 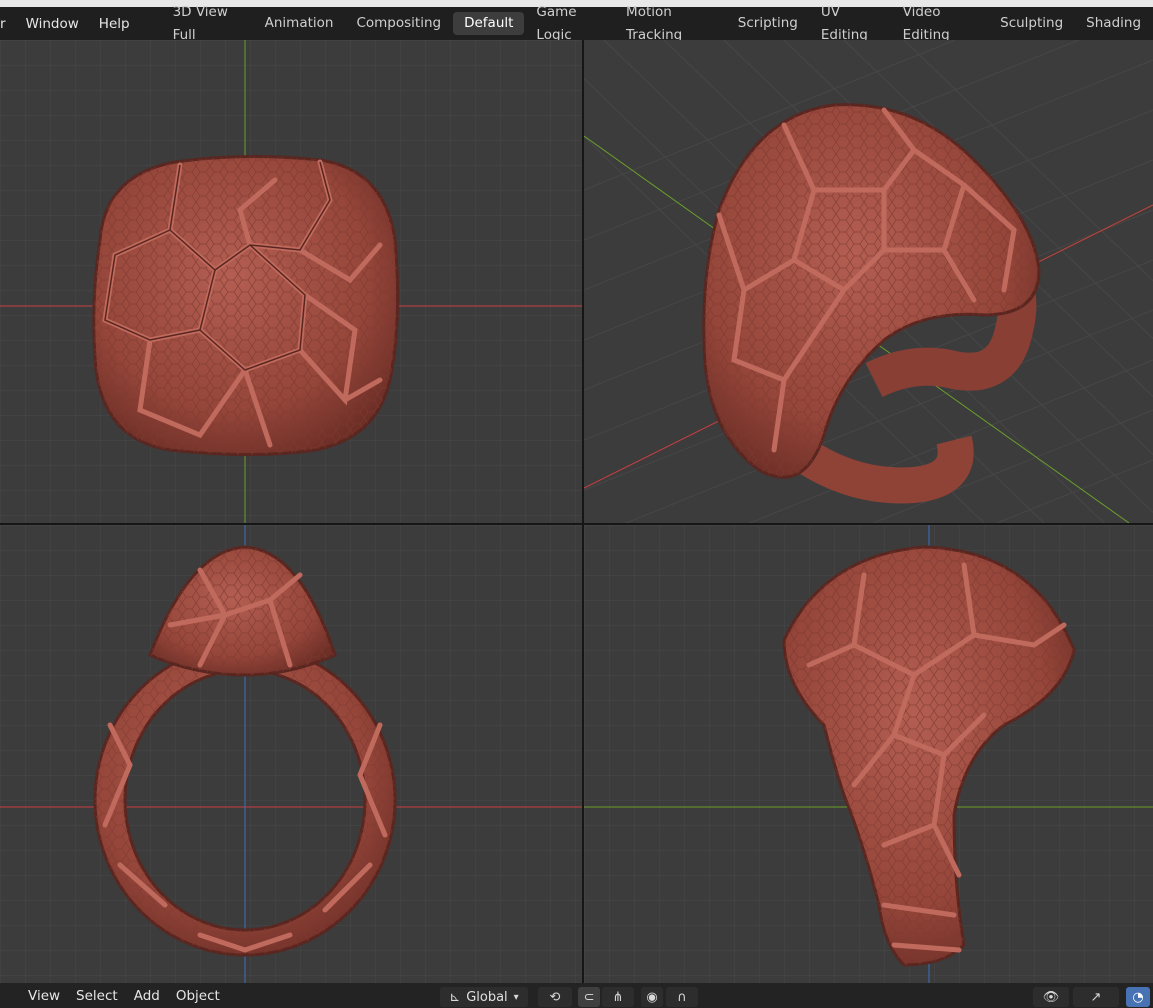 I want to click on menu-window: Window, so click(x=52, y=24).